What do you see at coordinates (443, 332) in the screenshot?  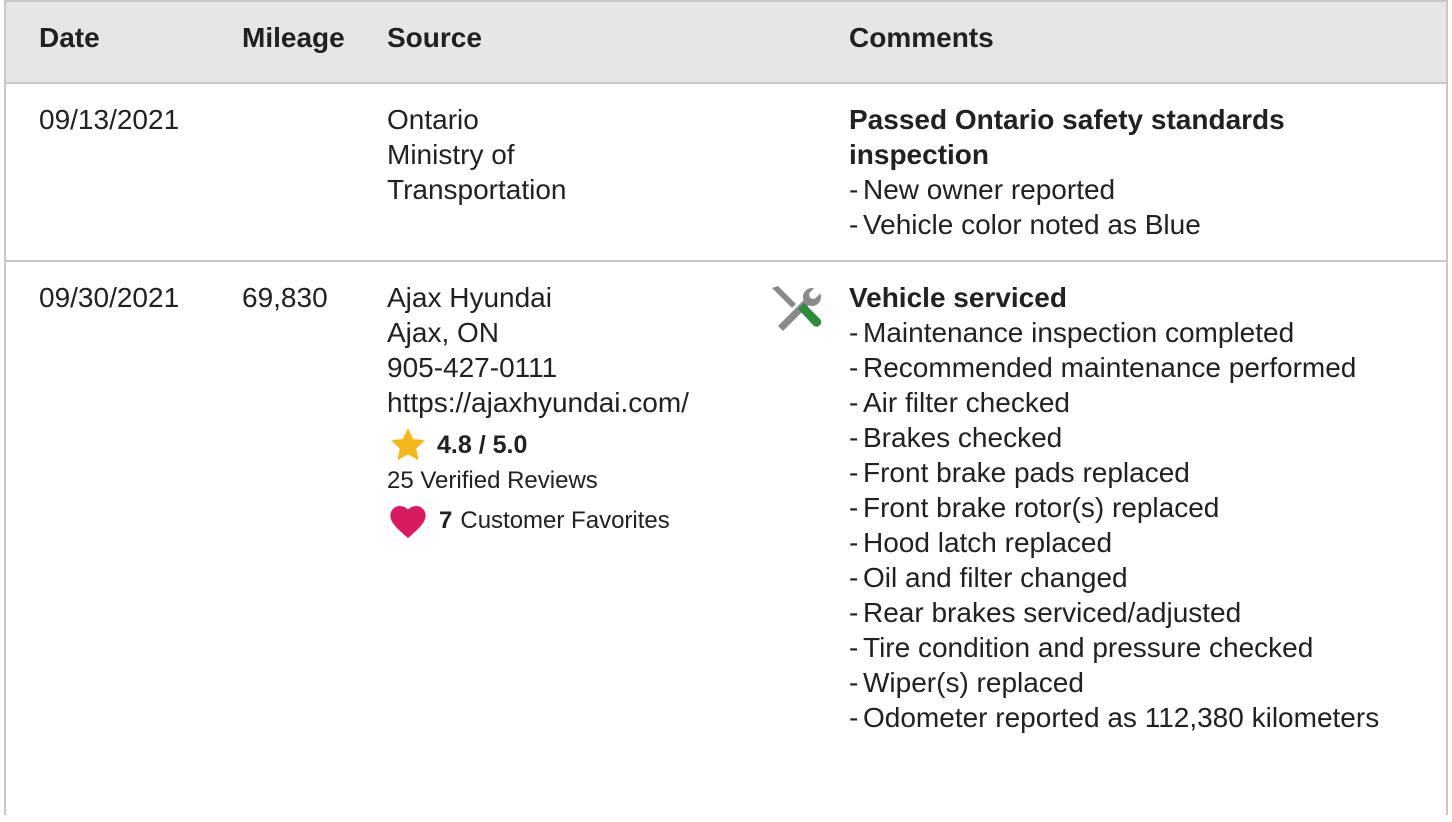 I see `dealer-location: Ajax, ON` at bounding box center [443, 332].